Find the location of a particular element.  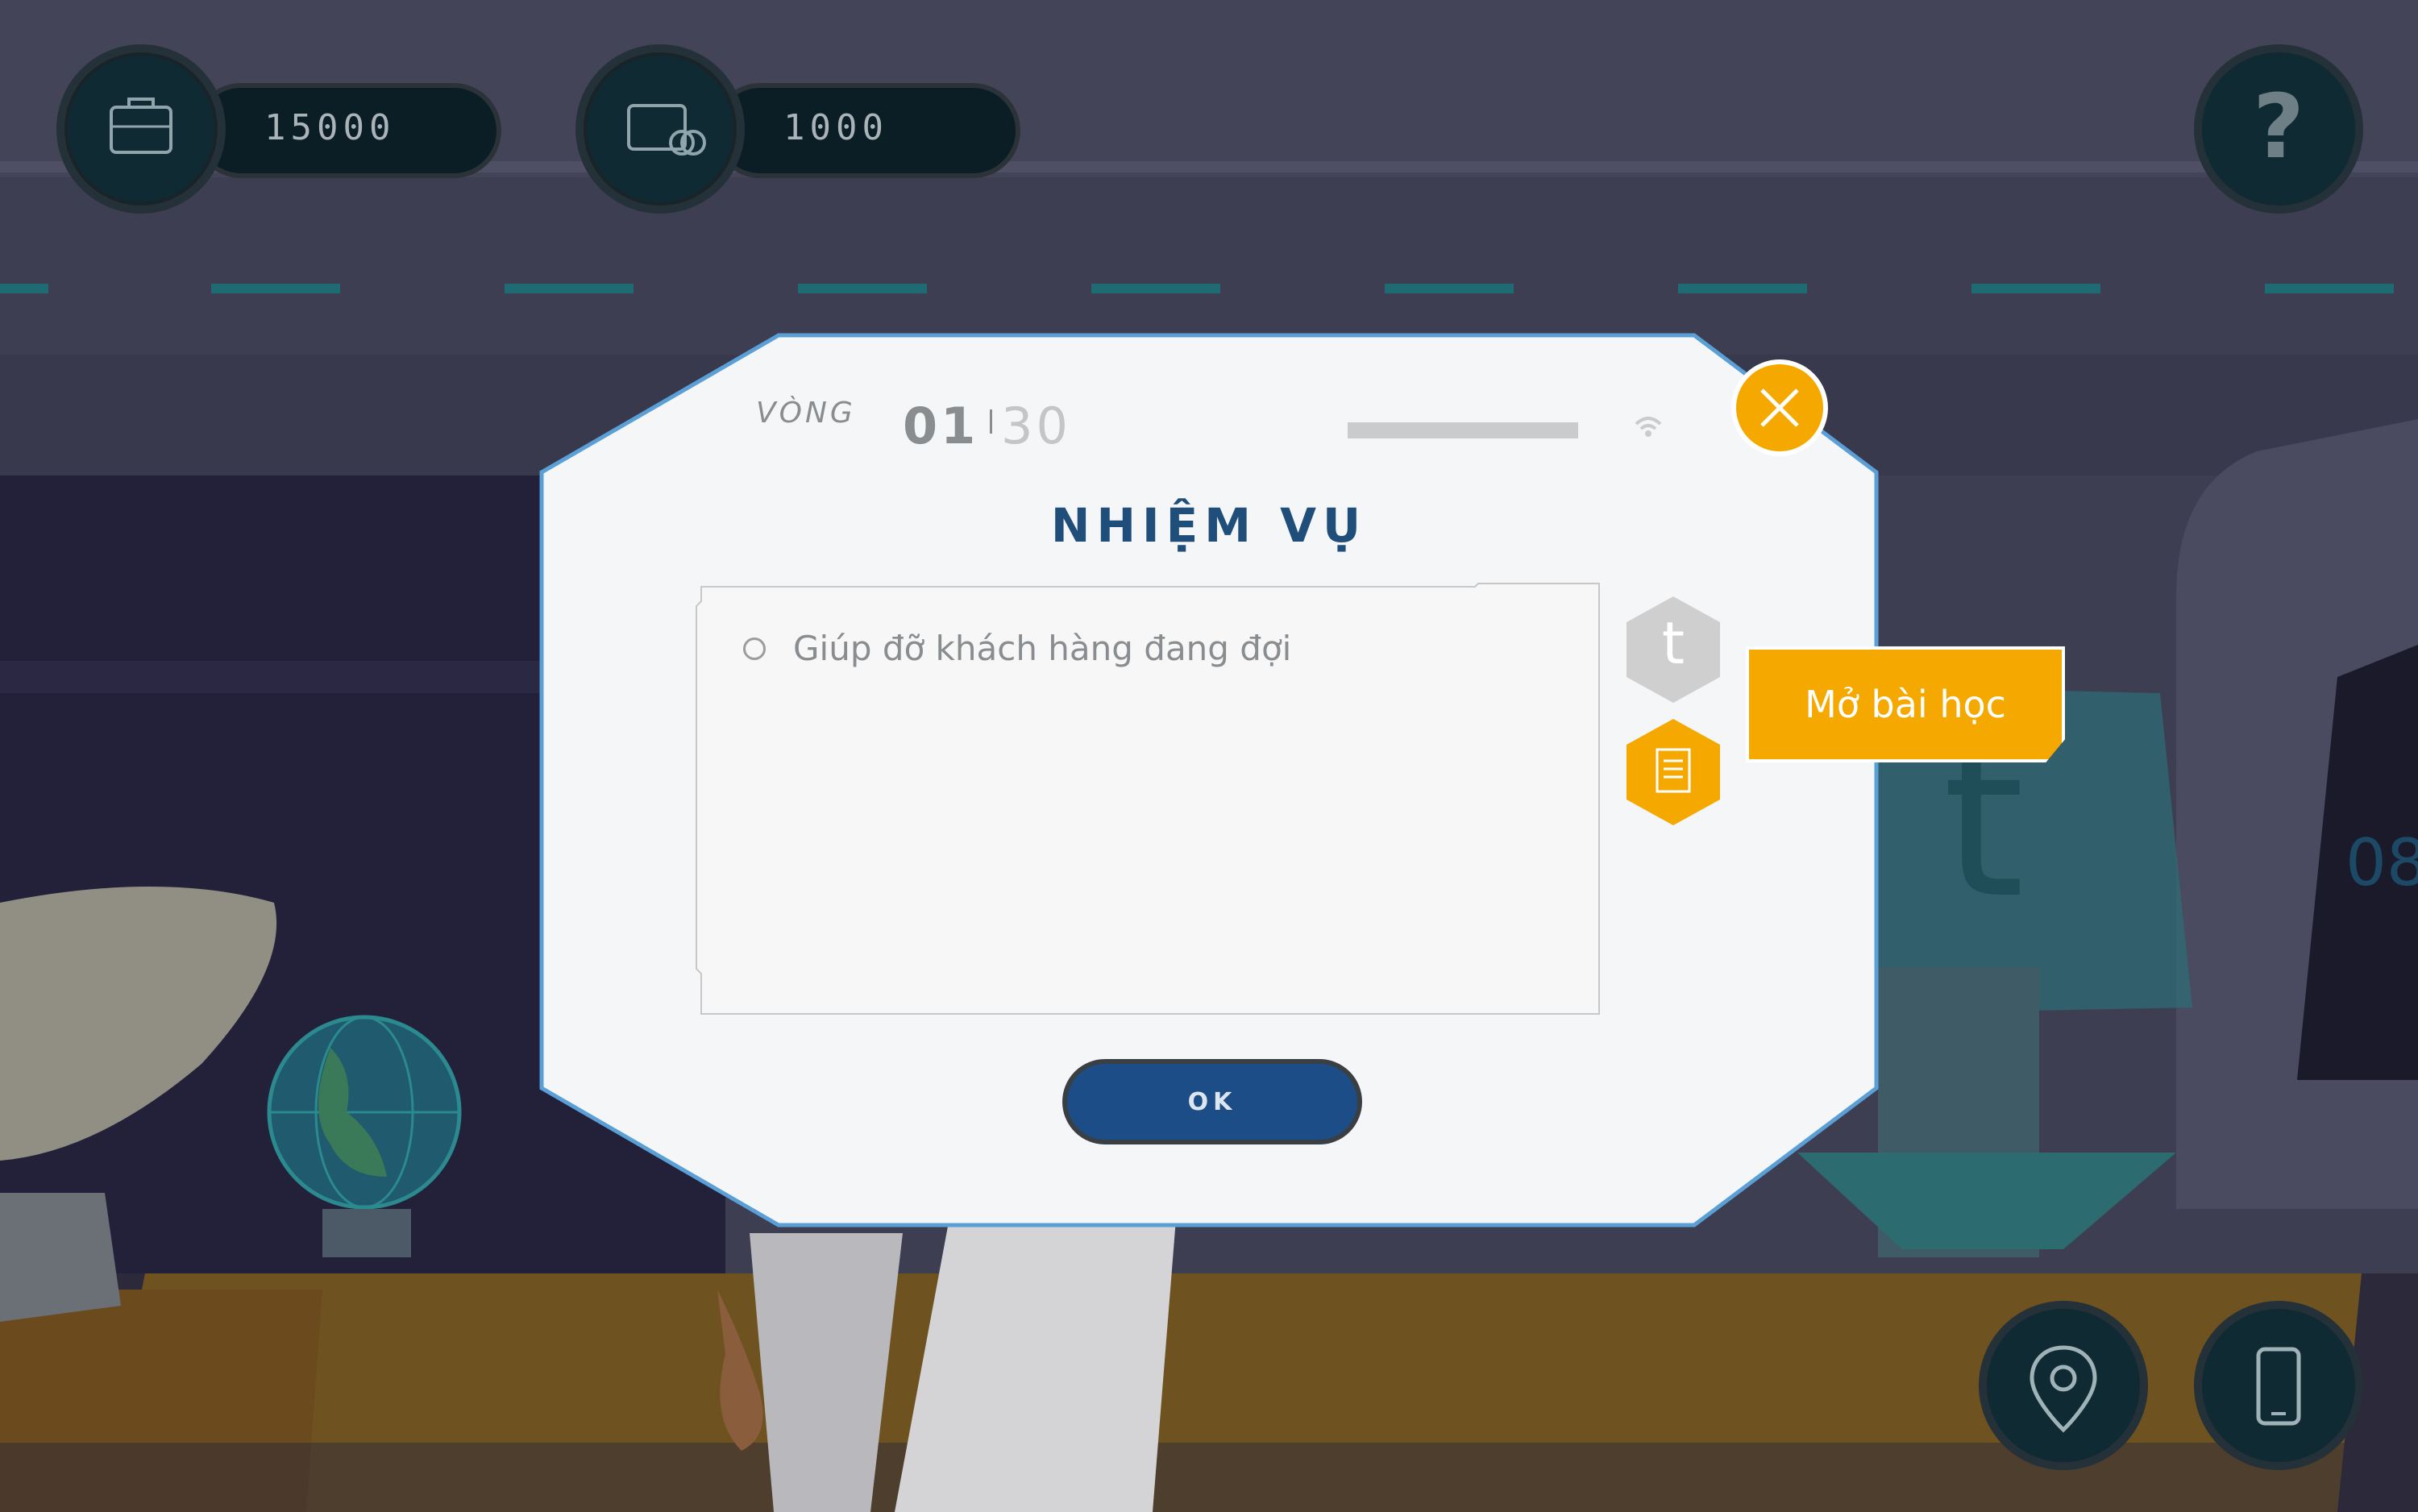

wallet-counter: 1000 is located at coordinates (801, 129).